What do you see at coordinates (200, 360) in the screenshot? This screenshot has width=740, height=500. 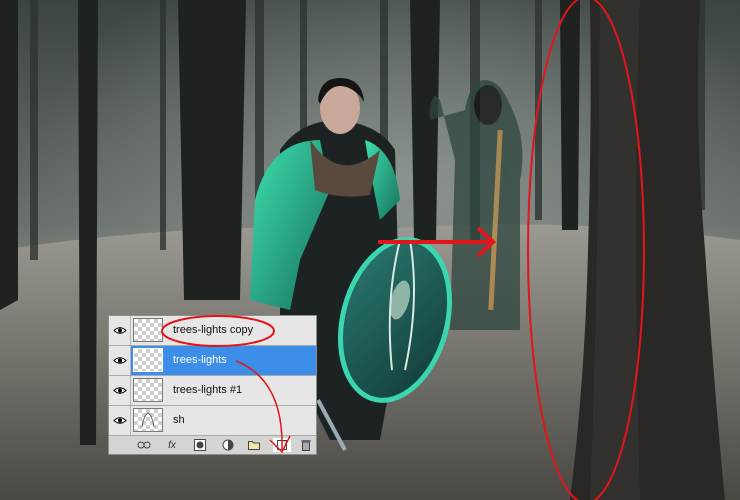 I see `layer-name: trees-lights` at bounding box center [200, 360].